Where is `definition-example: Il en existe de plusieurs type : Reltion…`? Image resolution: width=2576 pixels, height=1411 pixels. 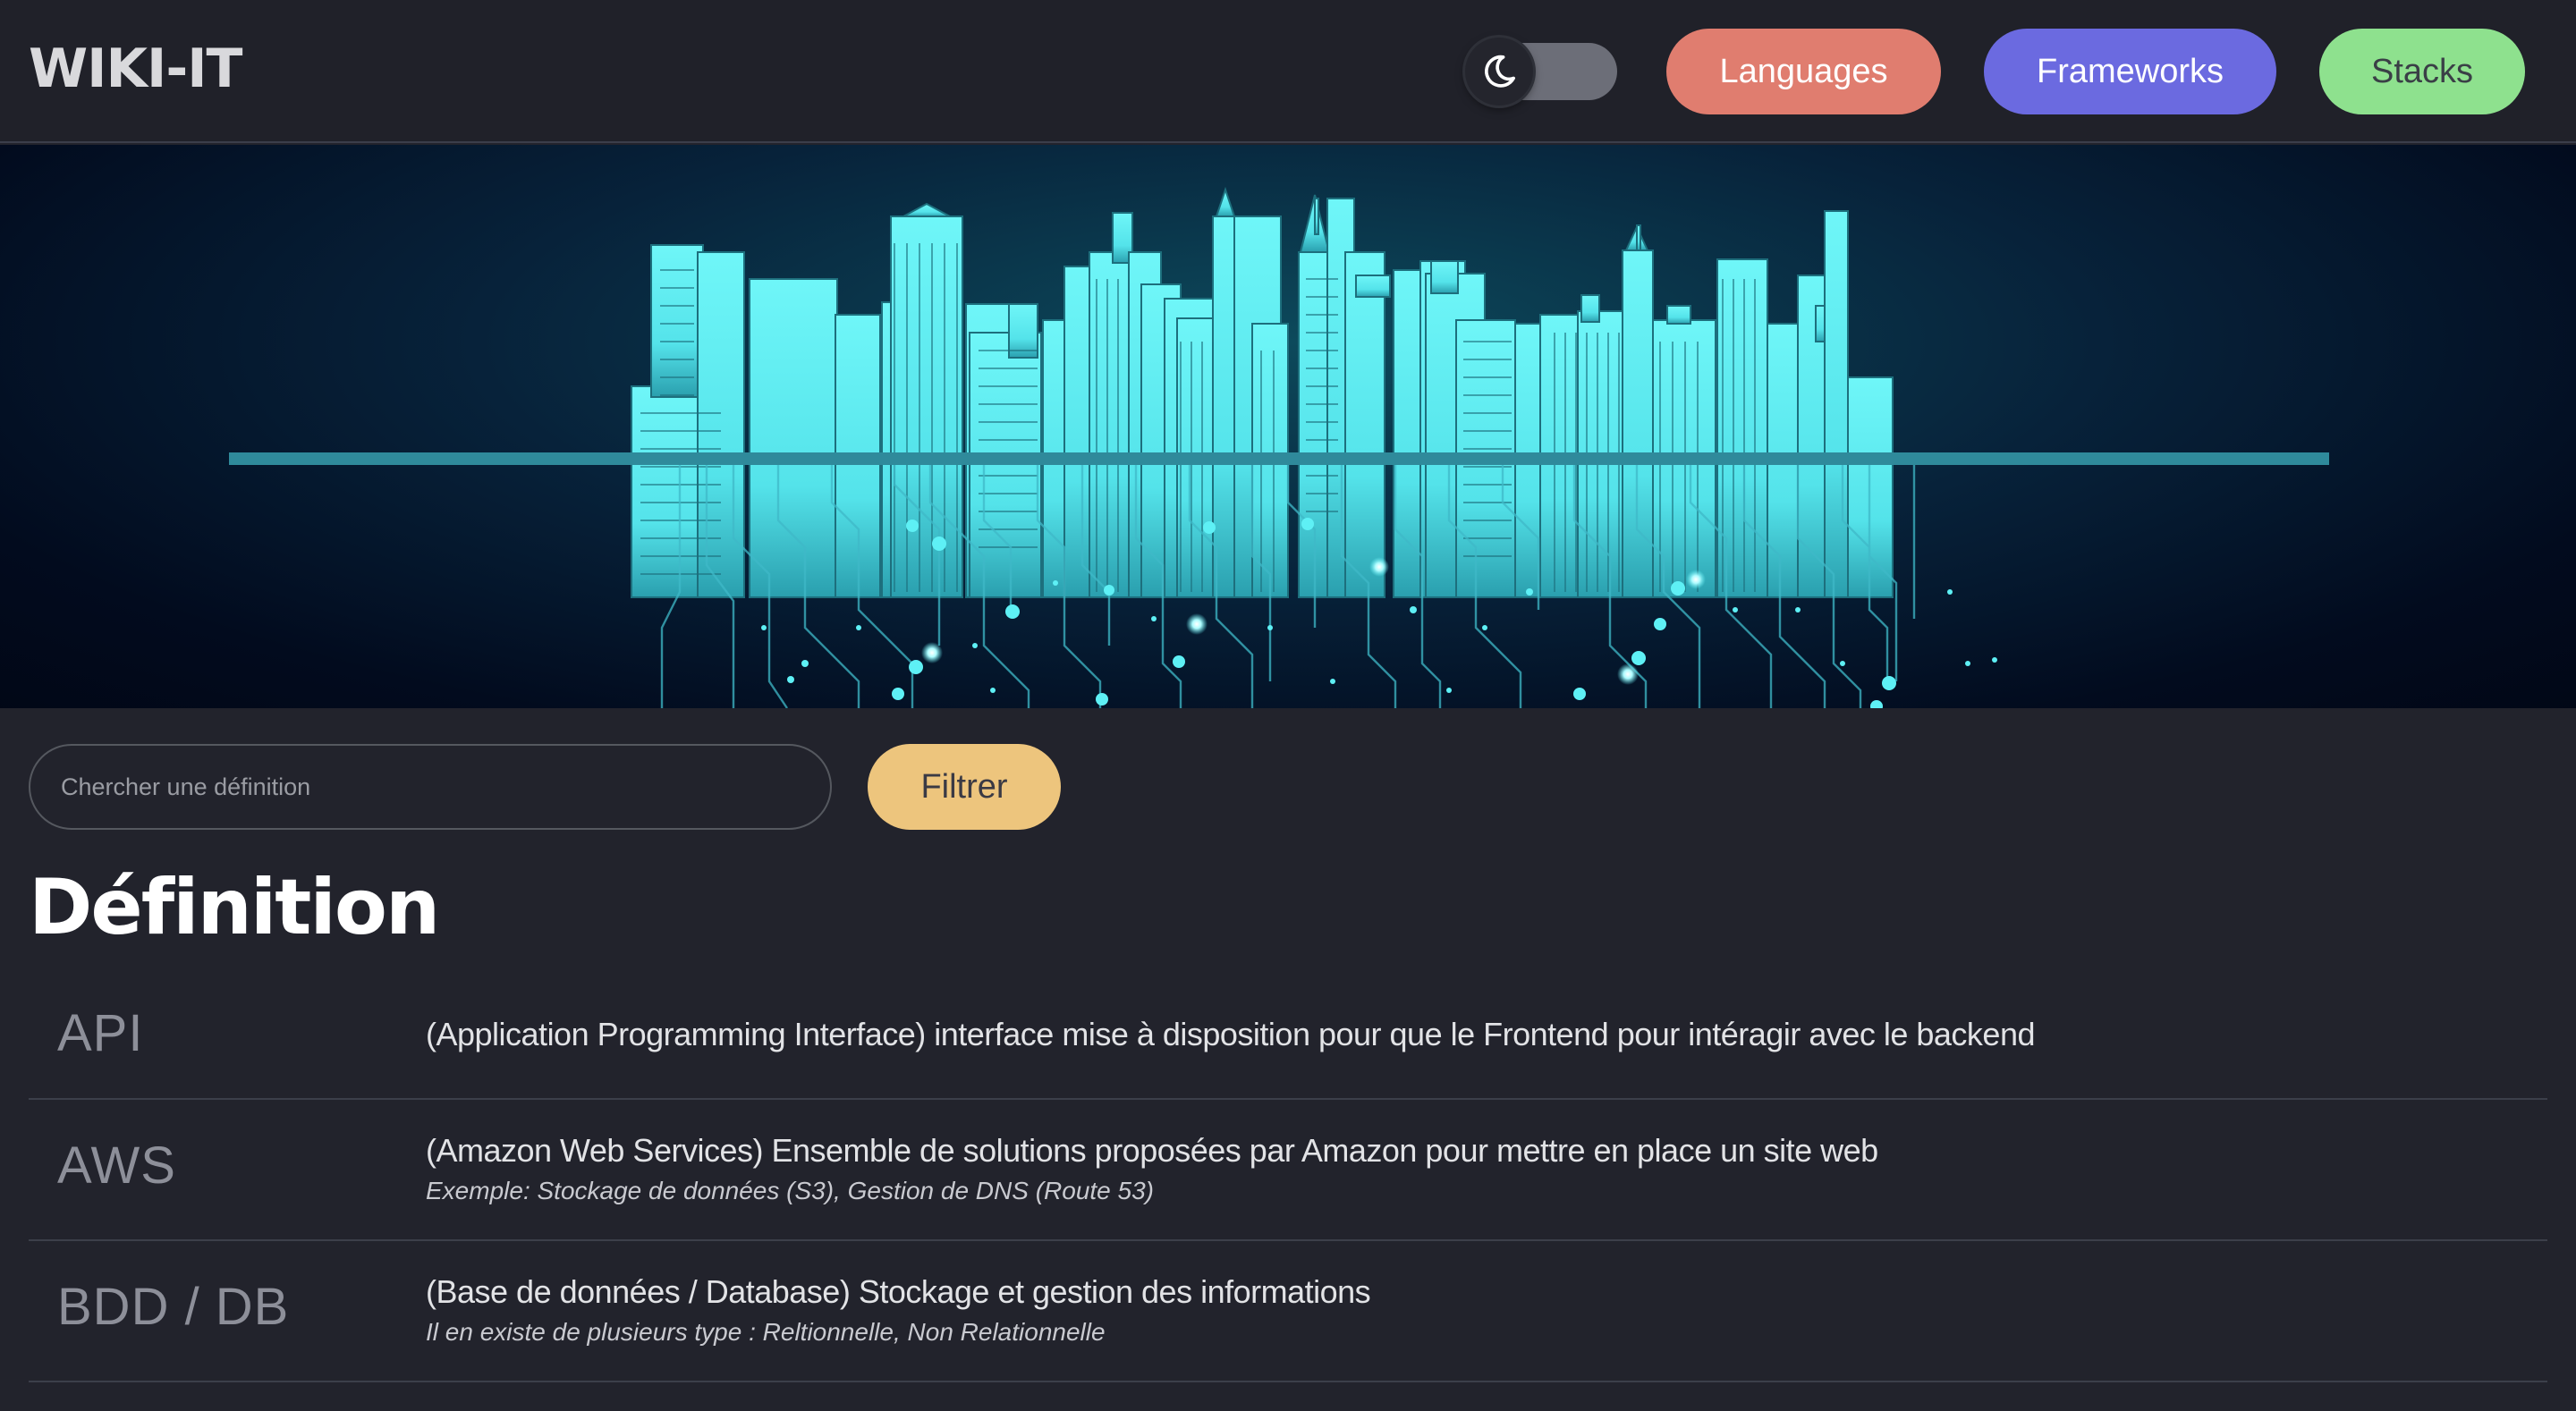 definition-example: Il en existe de plusieurs type : Reltion… is located at coordinates (766, 1332).